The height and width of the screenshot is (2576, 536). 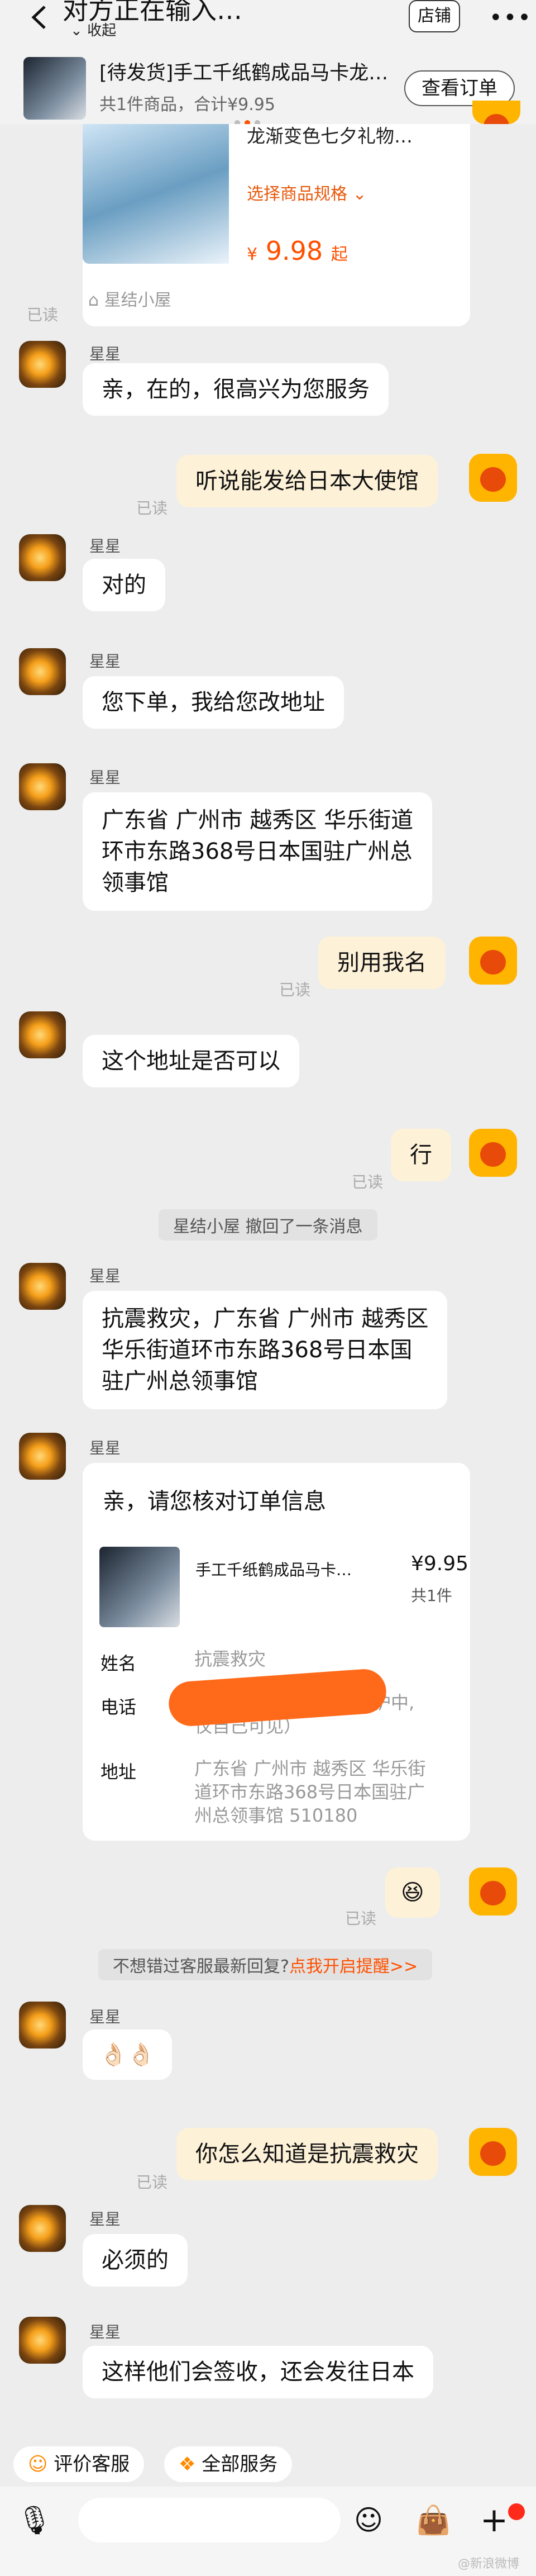 I want to click on message-bubble-self: 你怎么知道是抗震救灾, so click(x=307, y=2154).